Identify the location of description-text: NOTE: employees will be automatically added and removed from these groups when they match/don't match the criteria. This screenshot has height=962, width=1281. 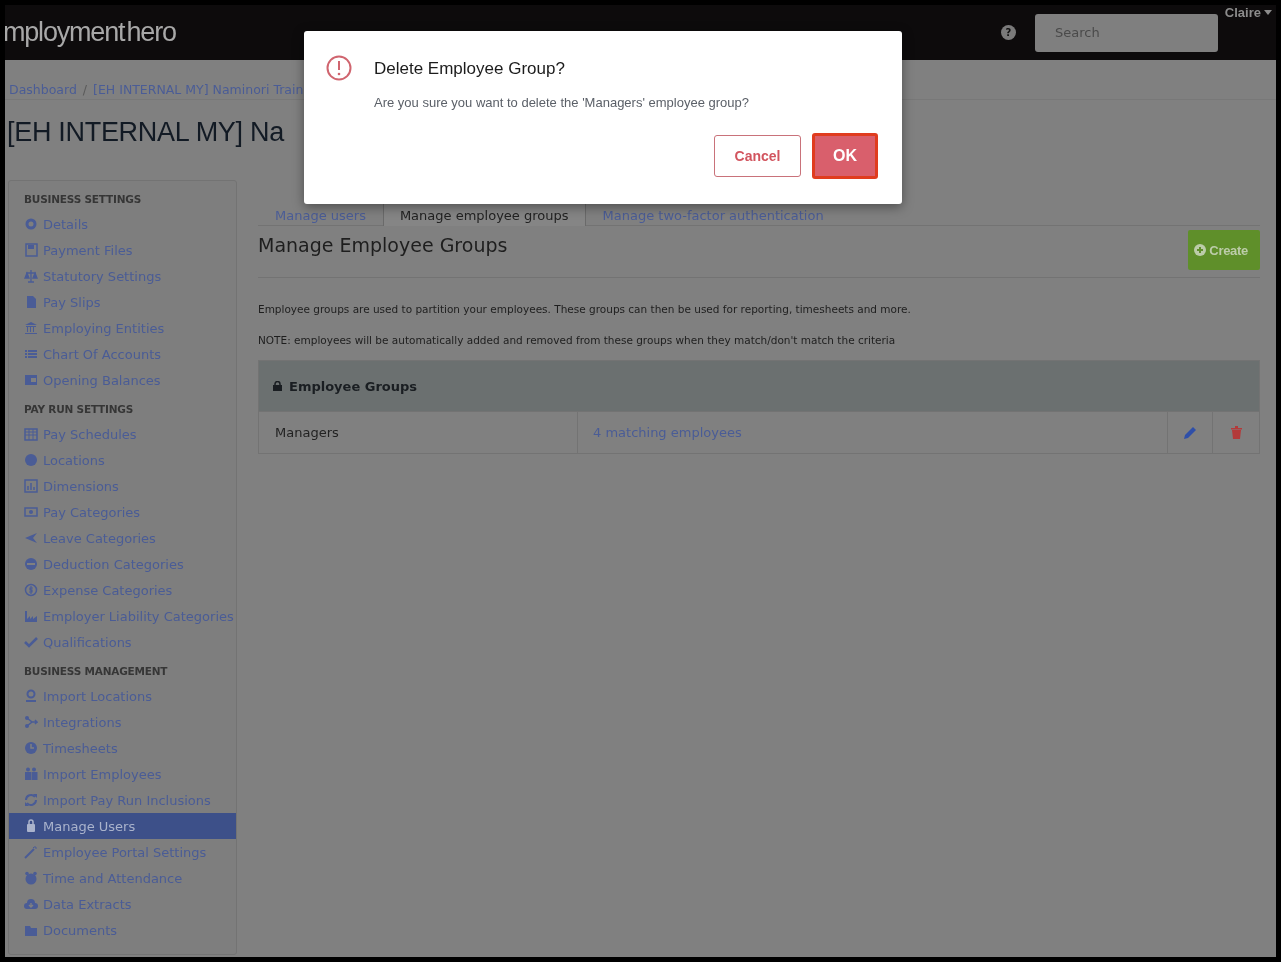
(577, 340).